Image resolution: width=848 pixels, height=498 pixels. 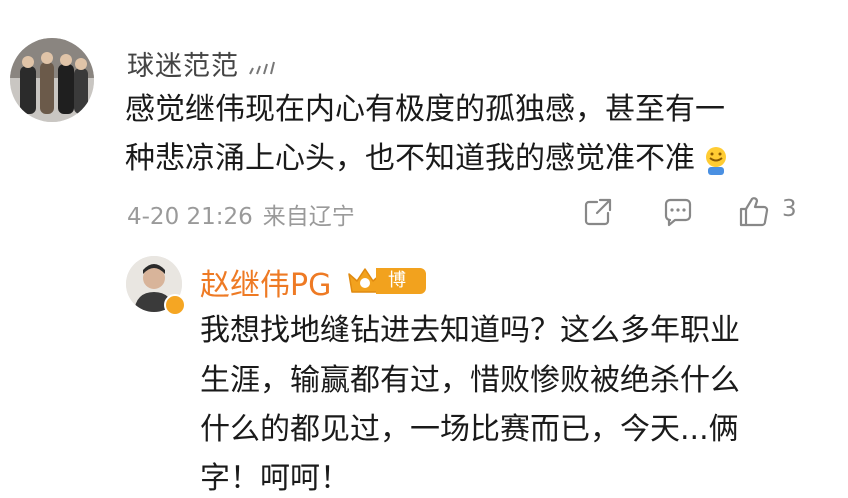 What do you see at coordinates (716, 160) in the screenshot?
I see `sweat-smile-emoji-icon` at bounding box center [716, 160].